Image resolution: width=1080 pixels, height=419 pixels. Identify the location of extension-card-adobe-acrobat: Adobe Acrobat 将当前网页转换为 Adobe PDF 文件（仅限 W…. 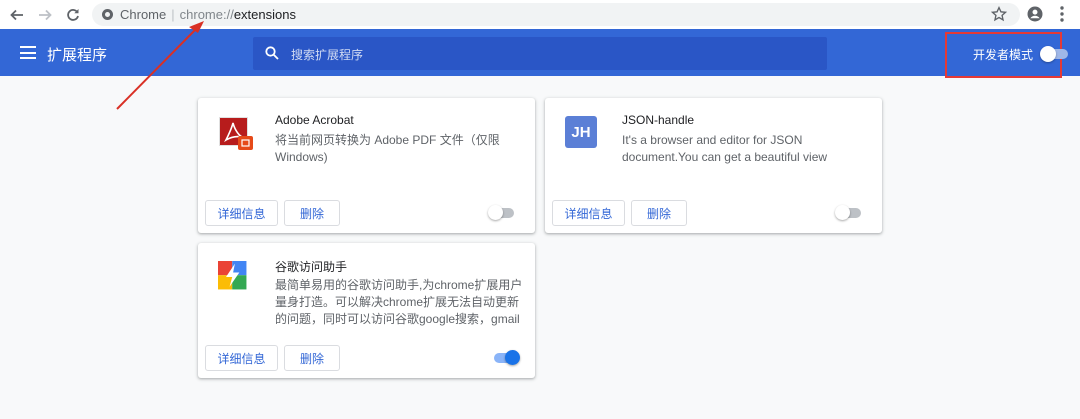
(366, 165).